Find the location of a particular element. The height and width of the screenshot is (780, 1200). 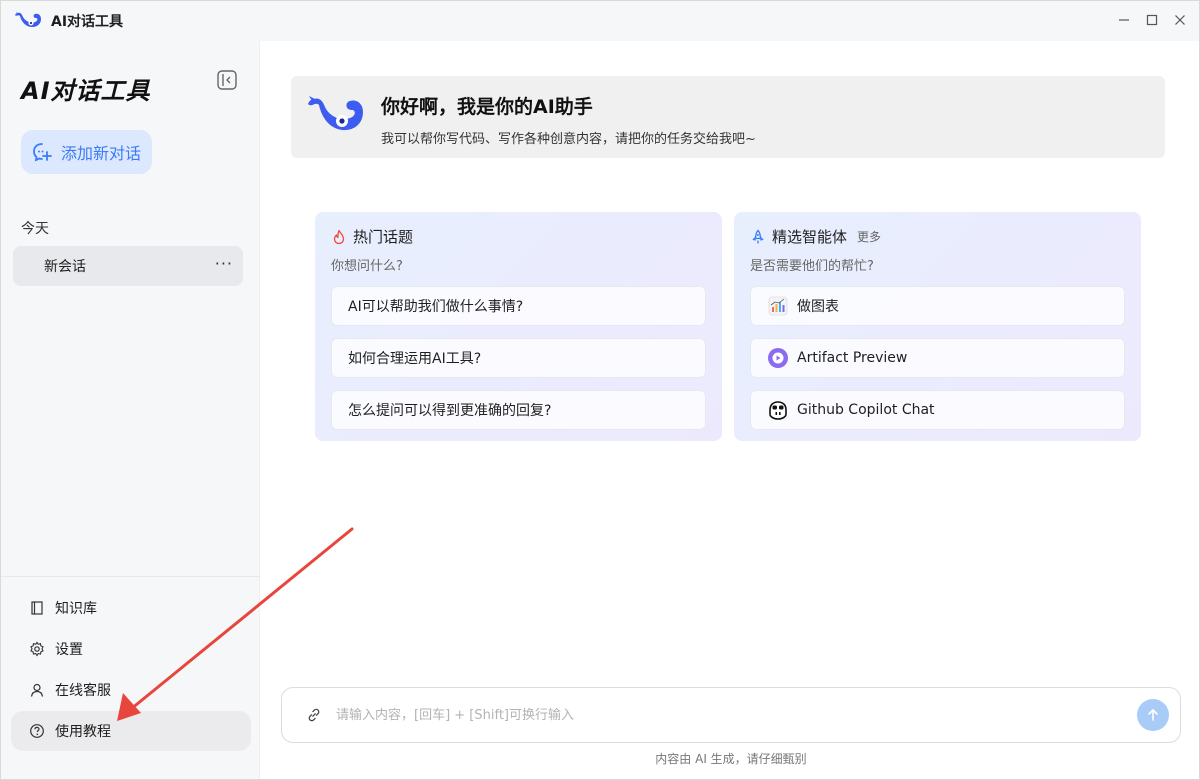

featured-agents-title: 精选智能体 is located at coordinates (810, 237).